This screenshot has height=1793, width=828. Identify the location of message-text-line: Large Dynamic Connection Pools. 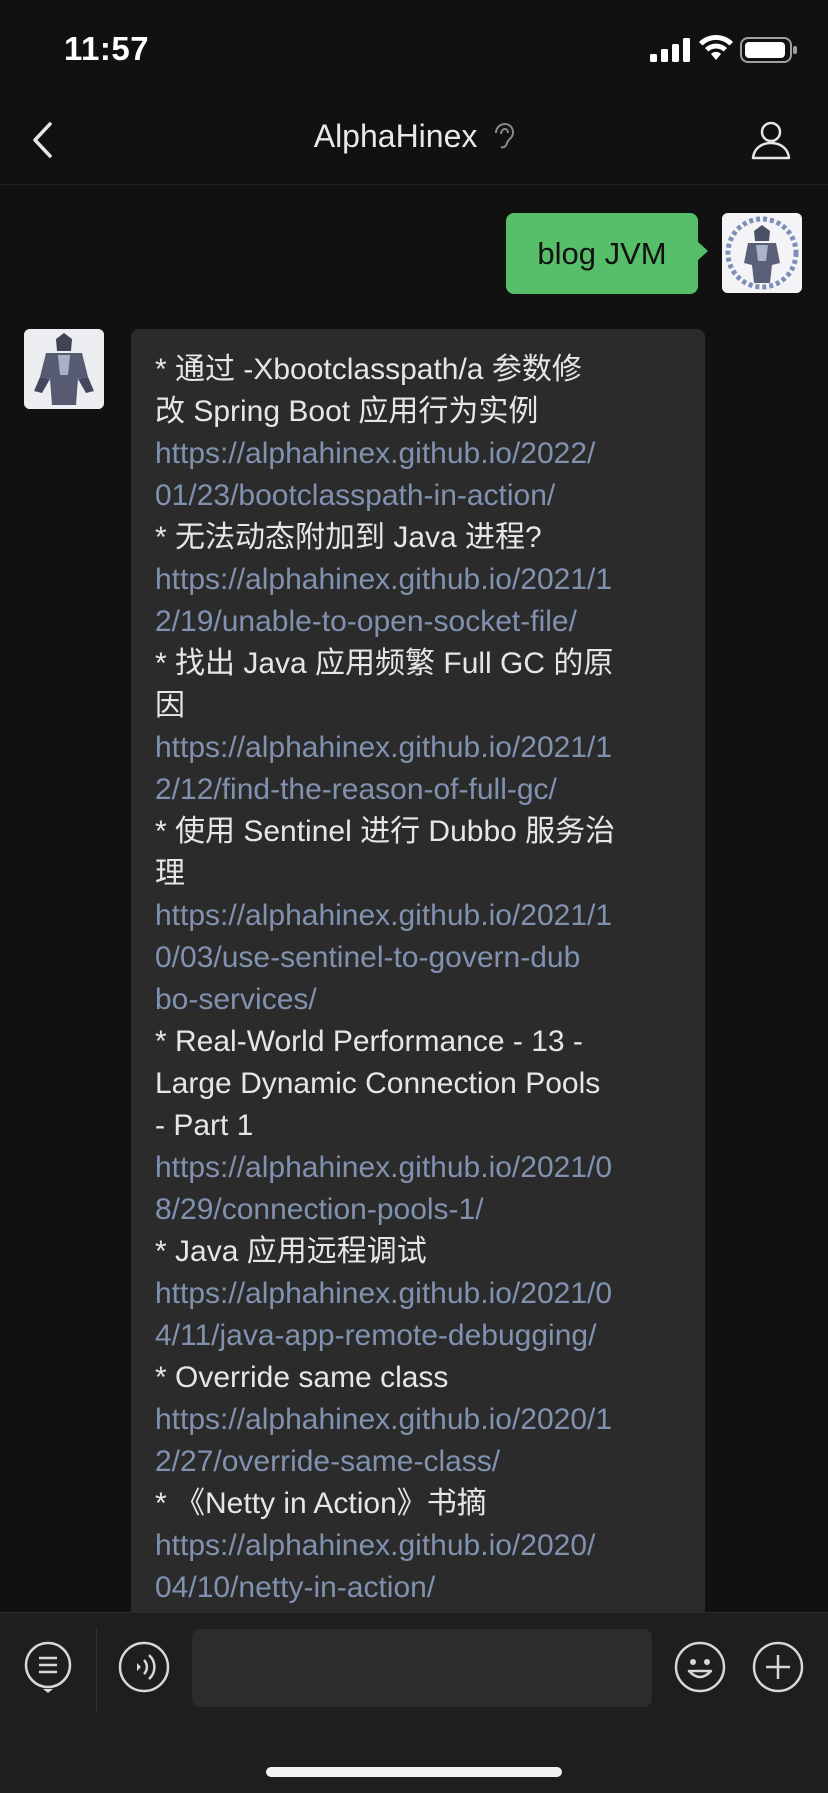
(378, 1083).